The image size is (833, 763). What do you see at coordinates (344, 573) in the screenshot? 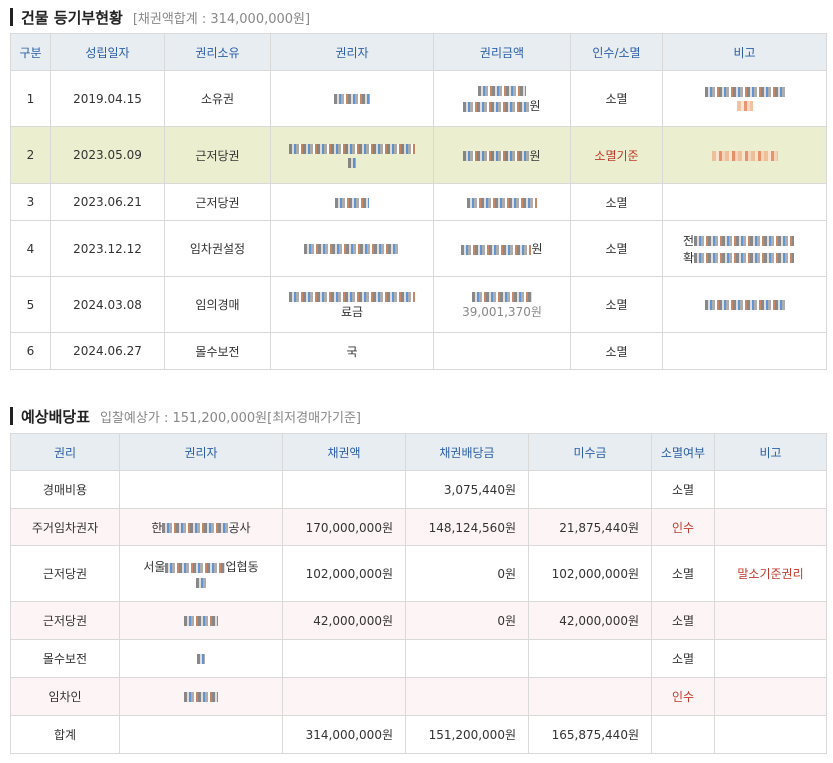
I see `dist-claim: 102,000,000원` at bounding box center [344, 573].